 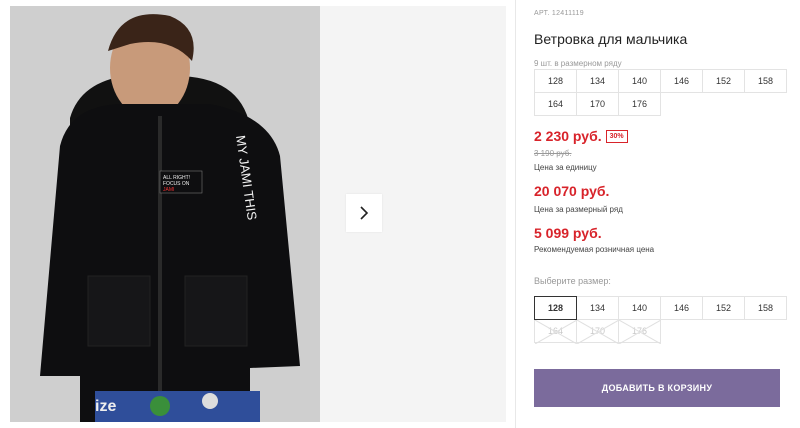 I want to click on pack-size-cell: 140, so click(x=639, y=81).